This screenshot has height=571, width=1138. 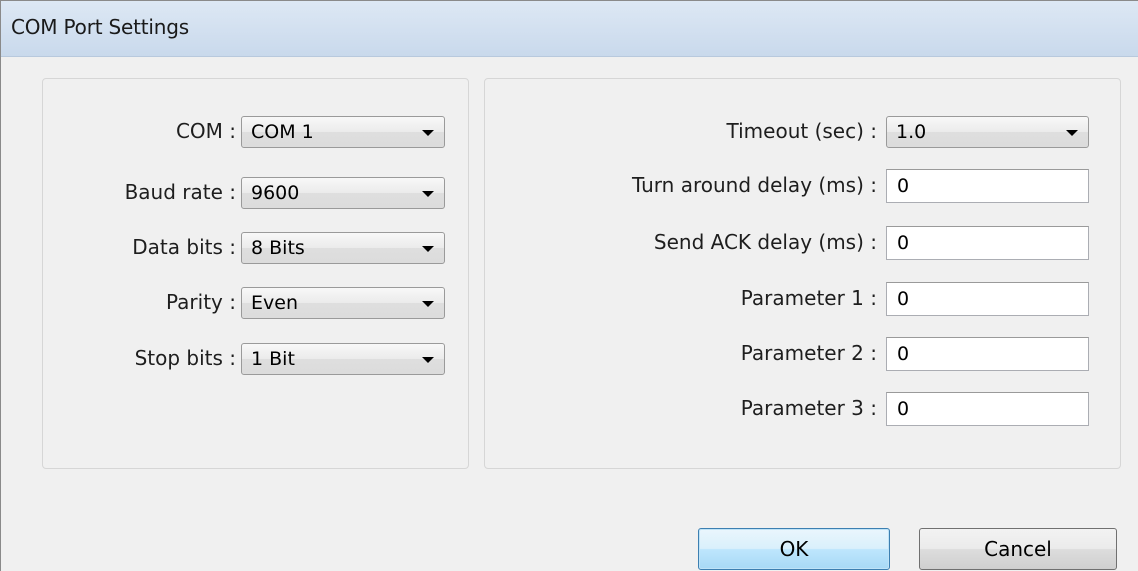 I want to click on data-bits-label: Data bits :, so click(x=184, y=247).